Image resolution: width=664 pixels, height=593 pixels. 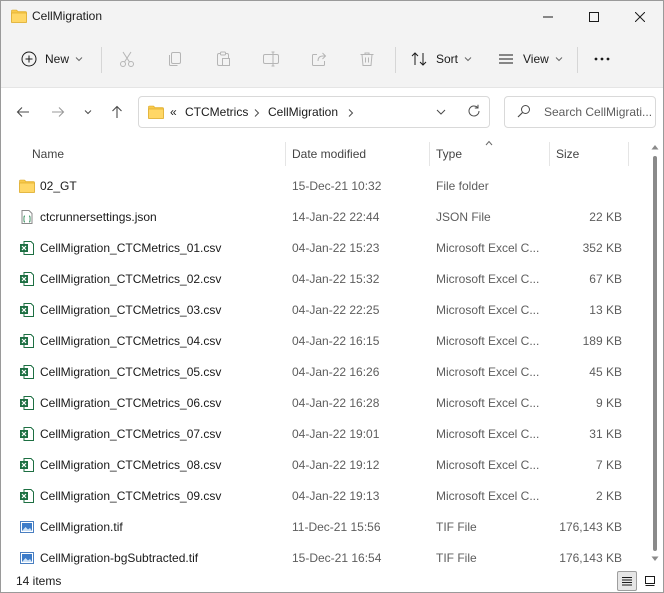 What do you see at coordinates (447, 59) in the screenshot?
I see `sort-label: Sort` at bounding box center [447, 59].